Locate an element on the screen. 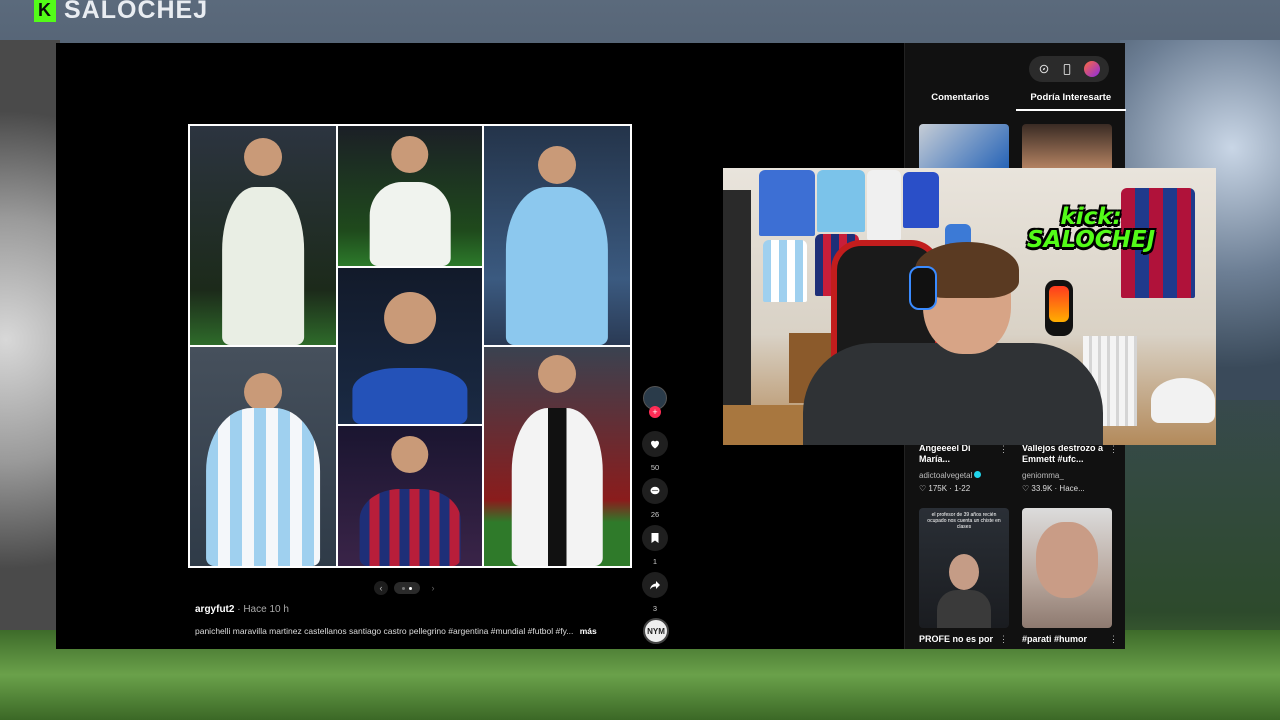 The image size is (1280, 720). caption-more-link: más is located at coordinates (588, 631).